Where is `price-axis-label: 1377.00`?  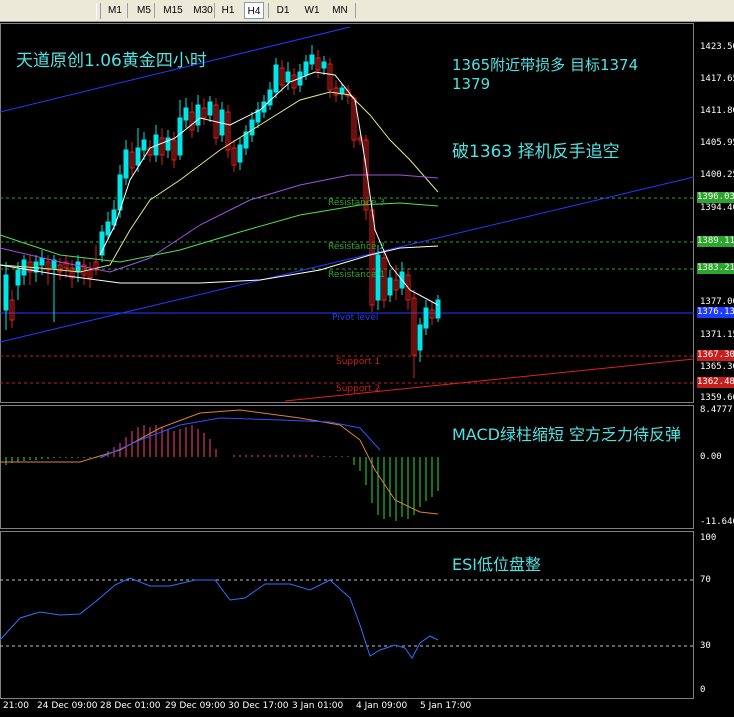
price-axis-label: 1377.00 is located at coordinates (717, 302).